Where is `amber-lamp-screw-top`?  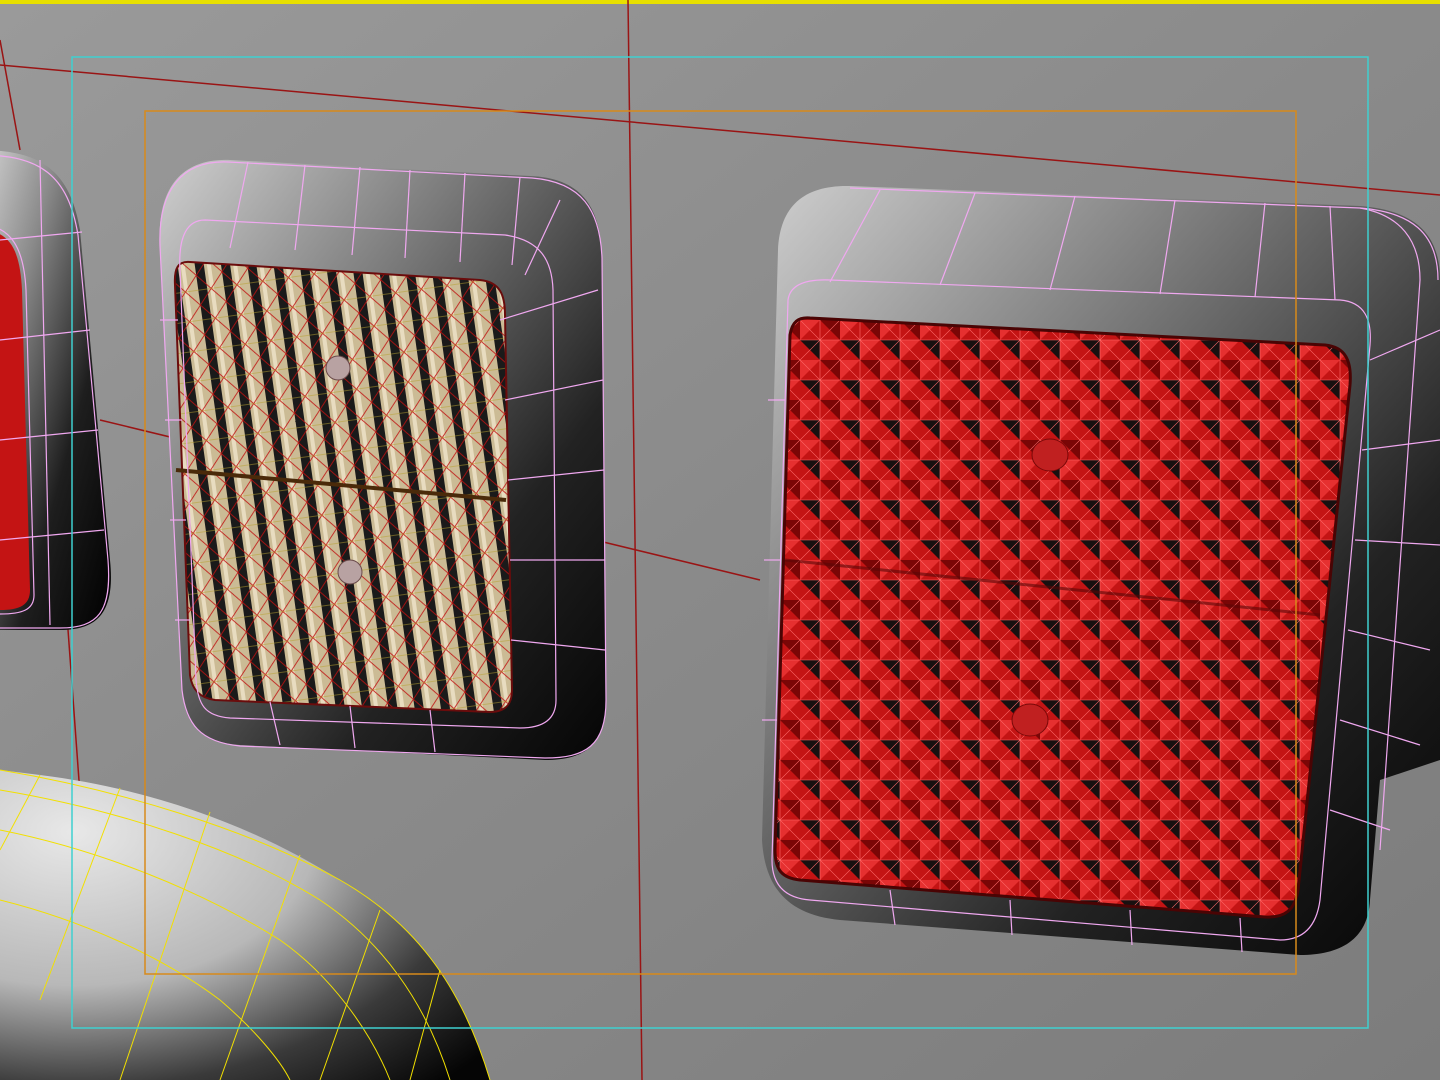
amber-lamp-screw-top is located at coordinates (338, 368).